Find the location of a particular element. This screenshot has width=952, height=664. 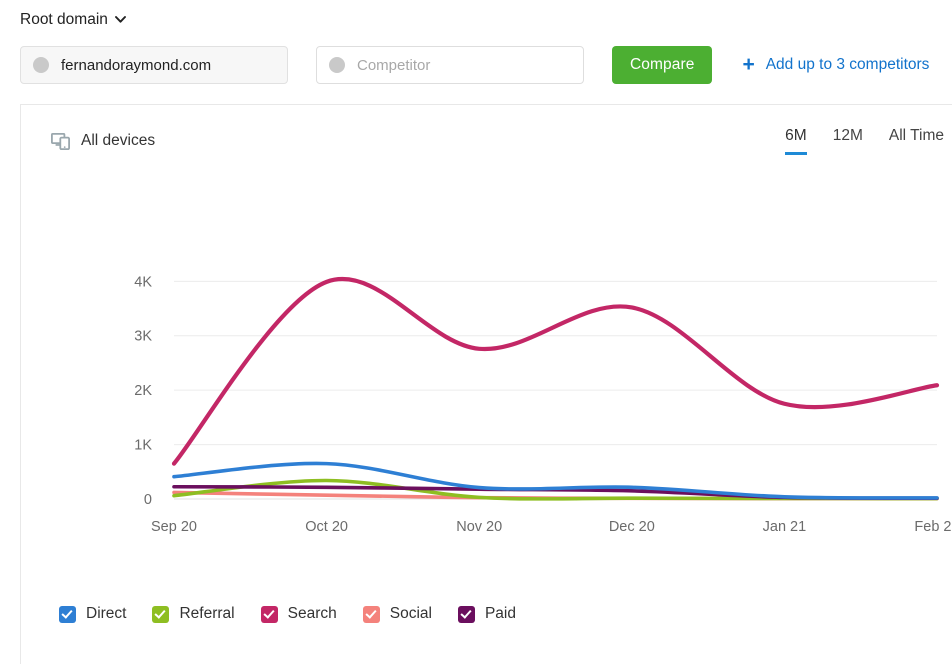

tab-6m: 6M is located at coordinates (796, 141).